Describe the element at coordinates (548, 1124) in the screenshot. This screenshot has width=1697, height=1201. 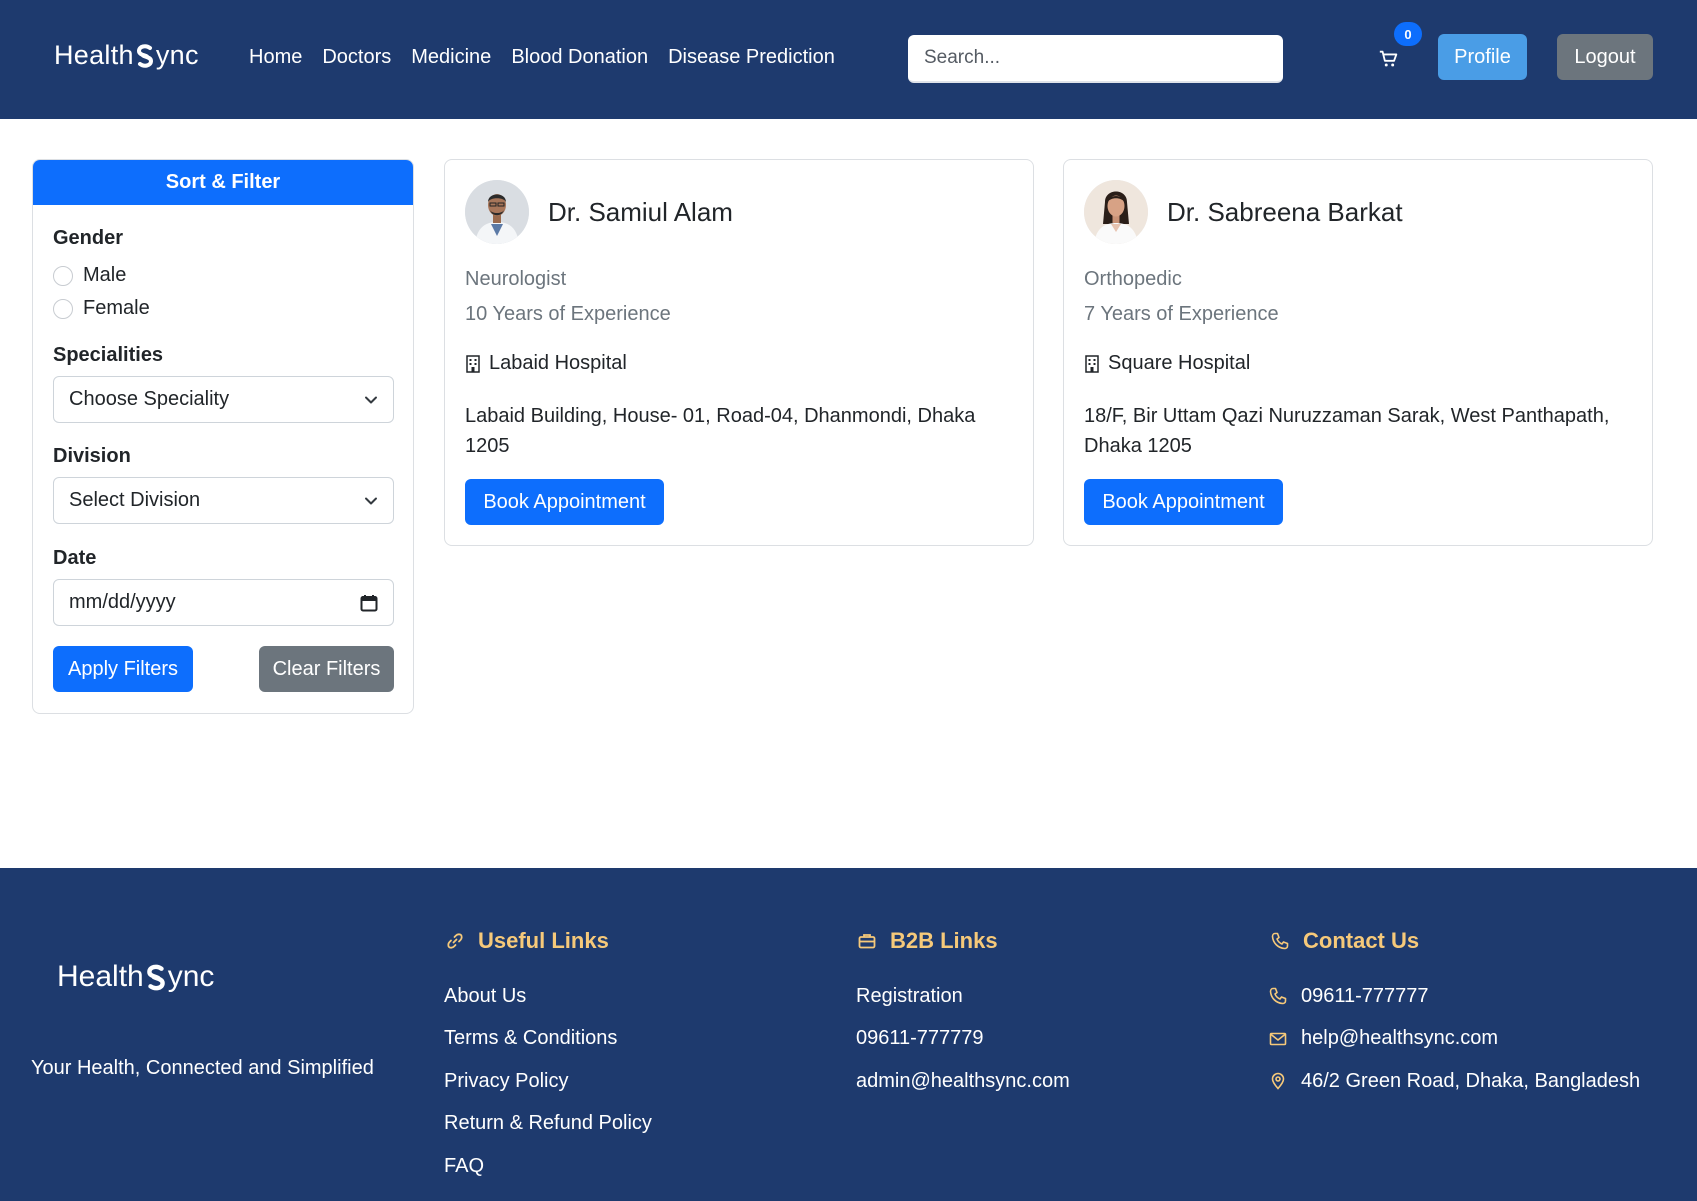
I see `footer-link-refund: Return & Refund Policy` at that location.